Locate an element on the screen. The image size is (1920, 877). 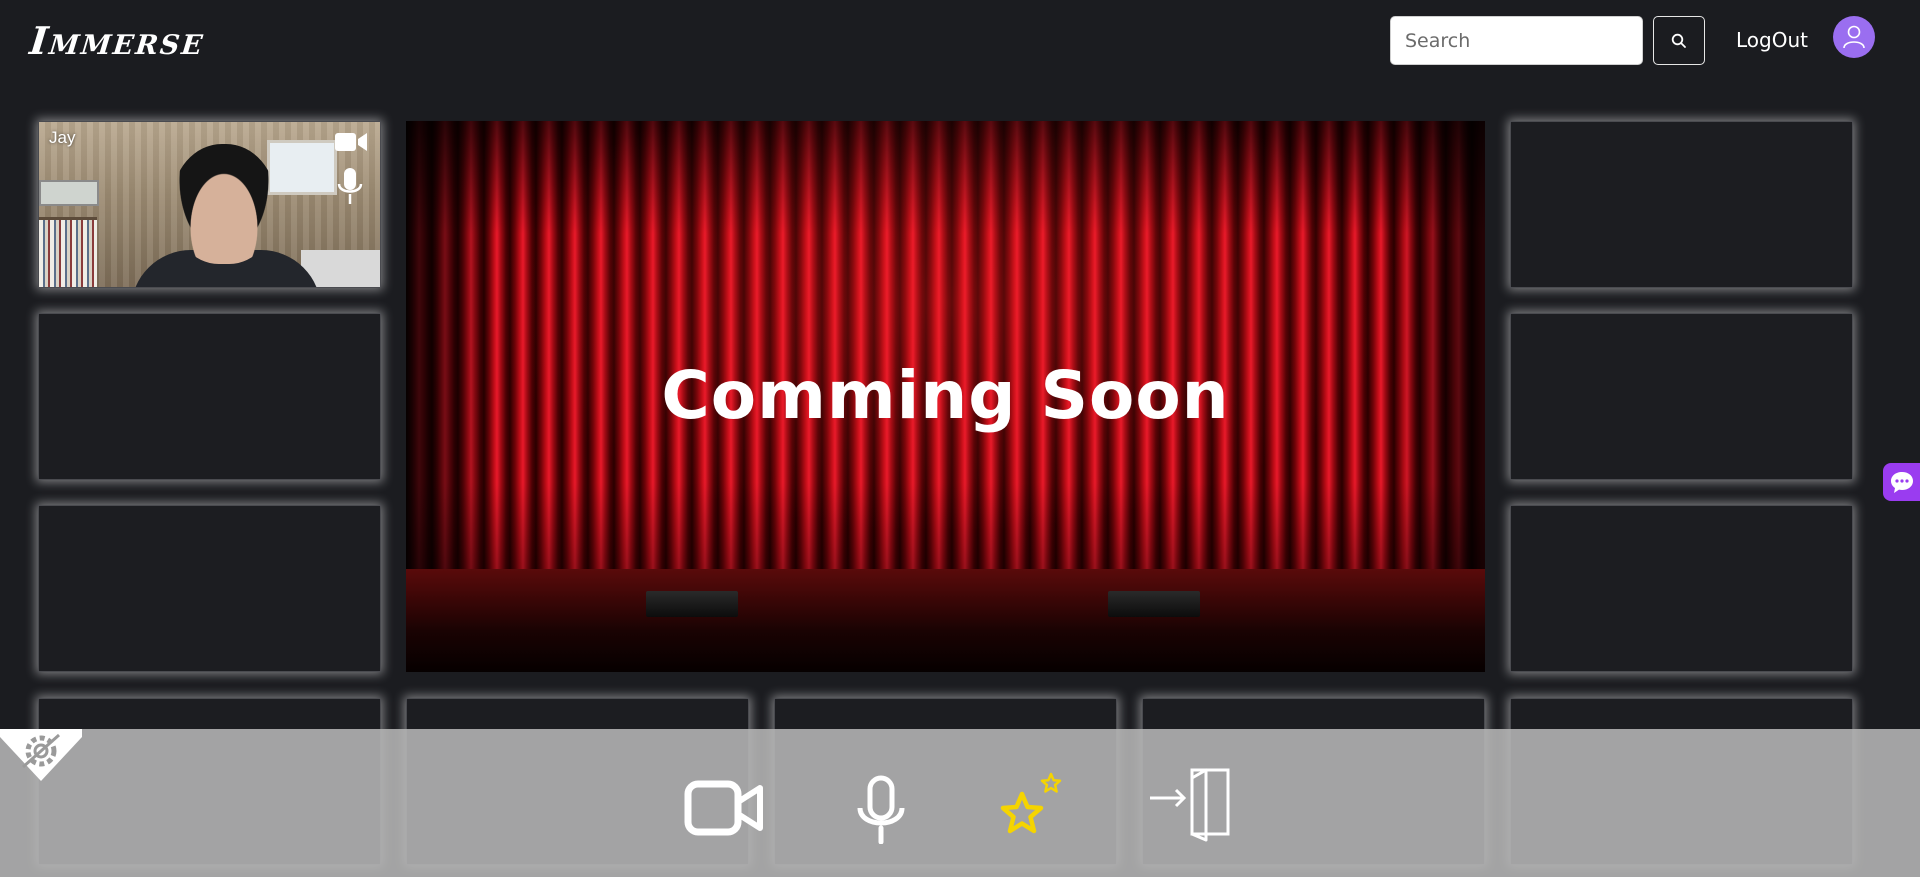
camera-feed-board is located at coordinates (69, 193).